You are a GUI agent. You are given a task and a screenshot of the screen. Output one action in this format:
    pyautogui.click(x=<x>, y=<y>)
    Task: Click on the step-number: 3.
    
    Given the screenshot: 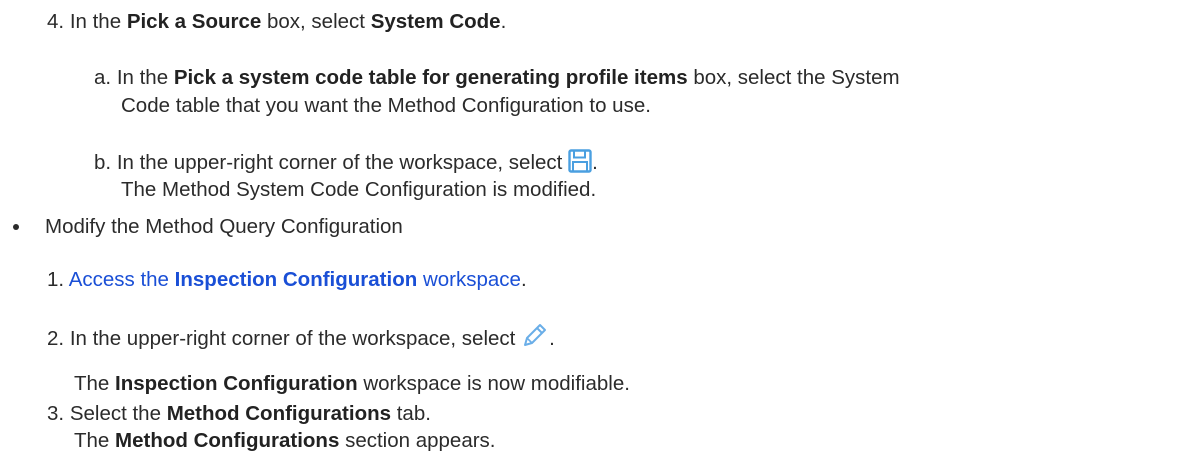 What is the action you would take?
    pyautogui.click(x=56, y=413)
    